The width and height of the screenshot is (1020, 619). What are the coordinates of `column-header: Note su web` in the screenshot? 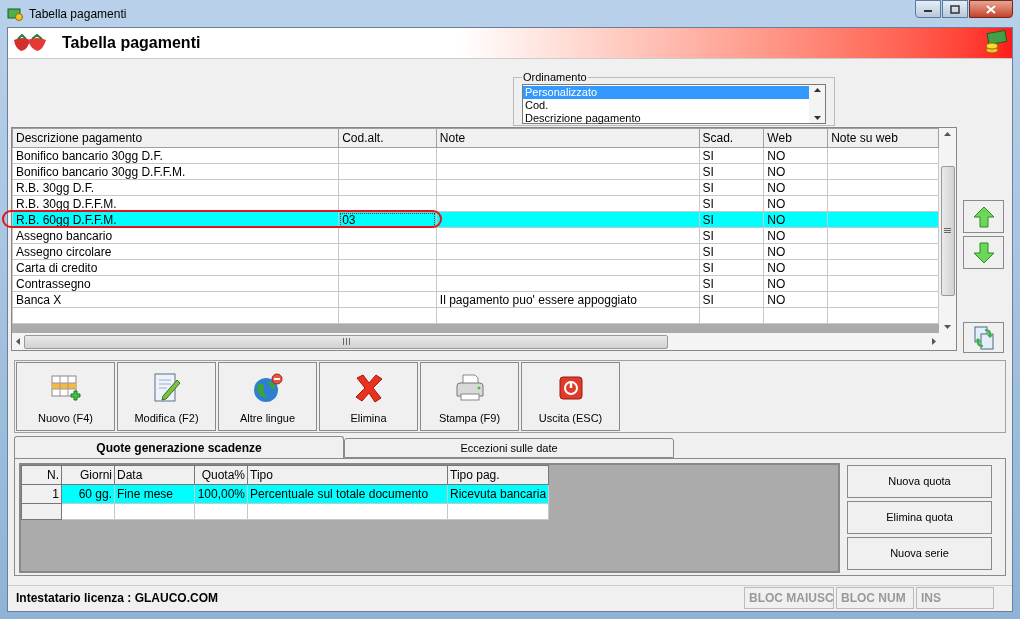 It's located at (883, 138).